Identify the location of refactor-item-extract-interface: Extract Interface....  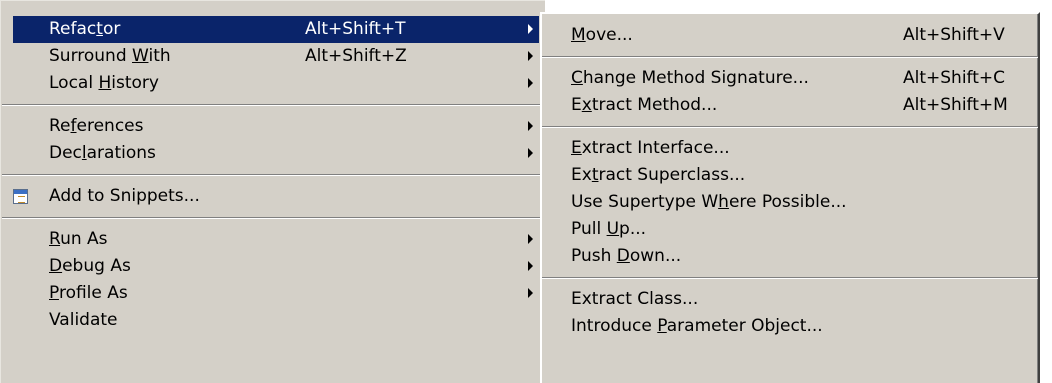
(792, 148).